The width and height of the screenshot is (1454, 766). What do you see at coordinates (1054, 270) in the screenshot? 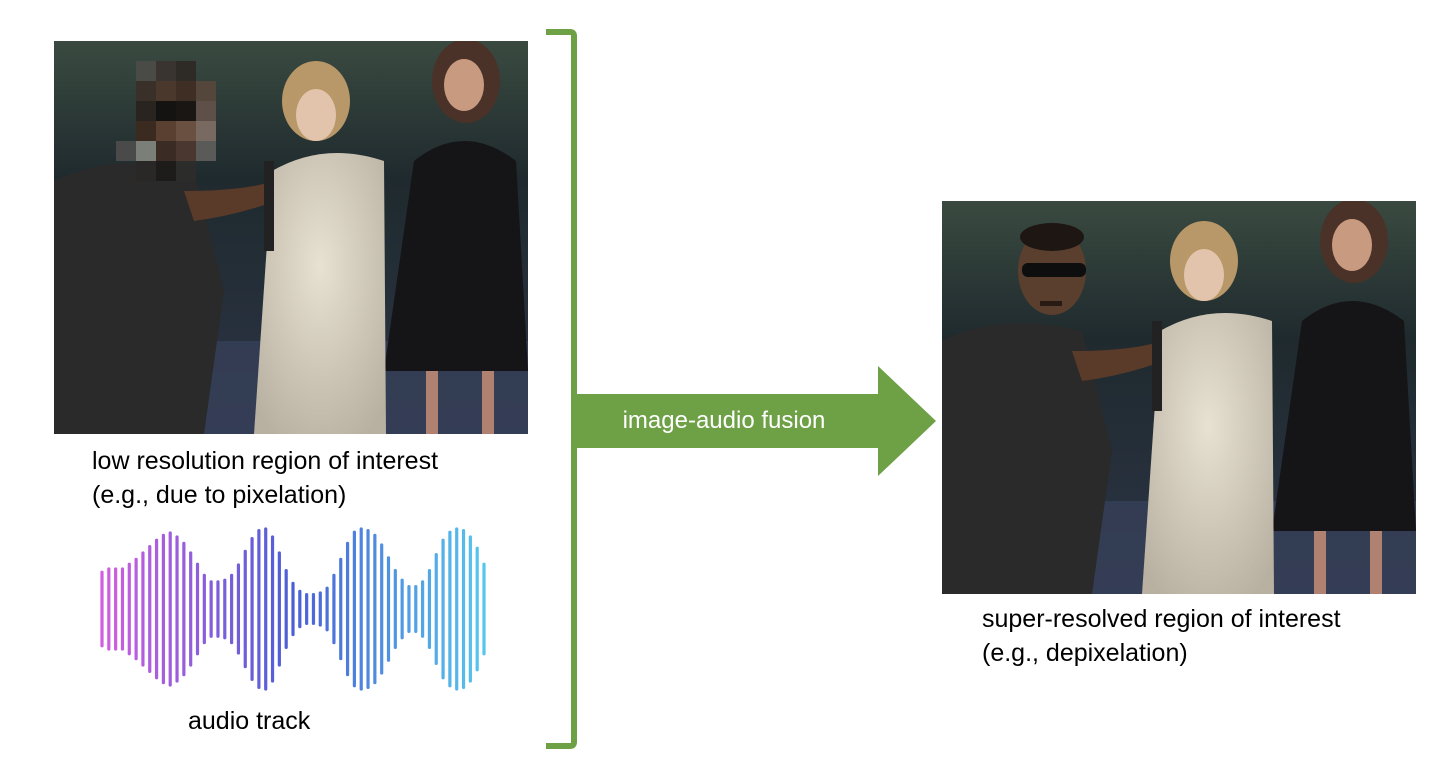
I see `sunglasses` at bounding box center [1054, 270].